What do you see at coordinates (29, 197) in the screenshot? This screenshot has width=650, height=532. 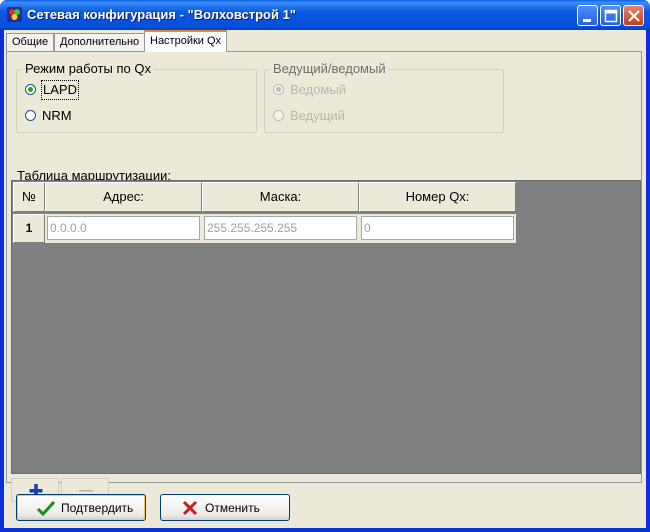 I see `column-header-number: №` at bounding box center [29, 197].